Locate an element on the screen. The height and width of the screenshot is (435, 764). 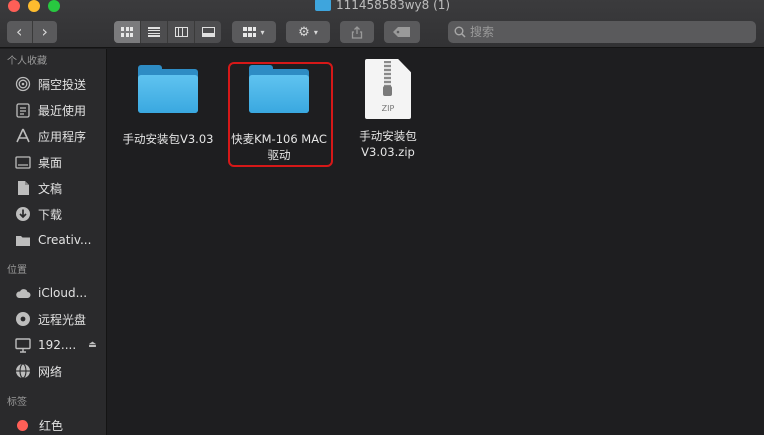
chevron-left-icon: ‹ is located at coordinates (19, 31).